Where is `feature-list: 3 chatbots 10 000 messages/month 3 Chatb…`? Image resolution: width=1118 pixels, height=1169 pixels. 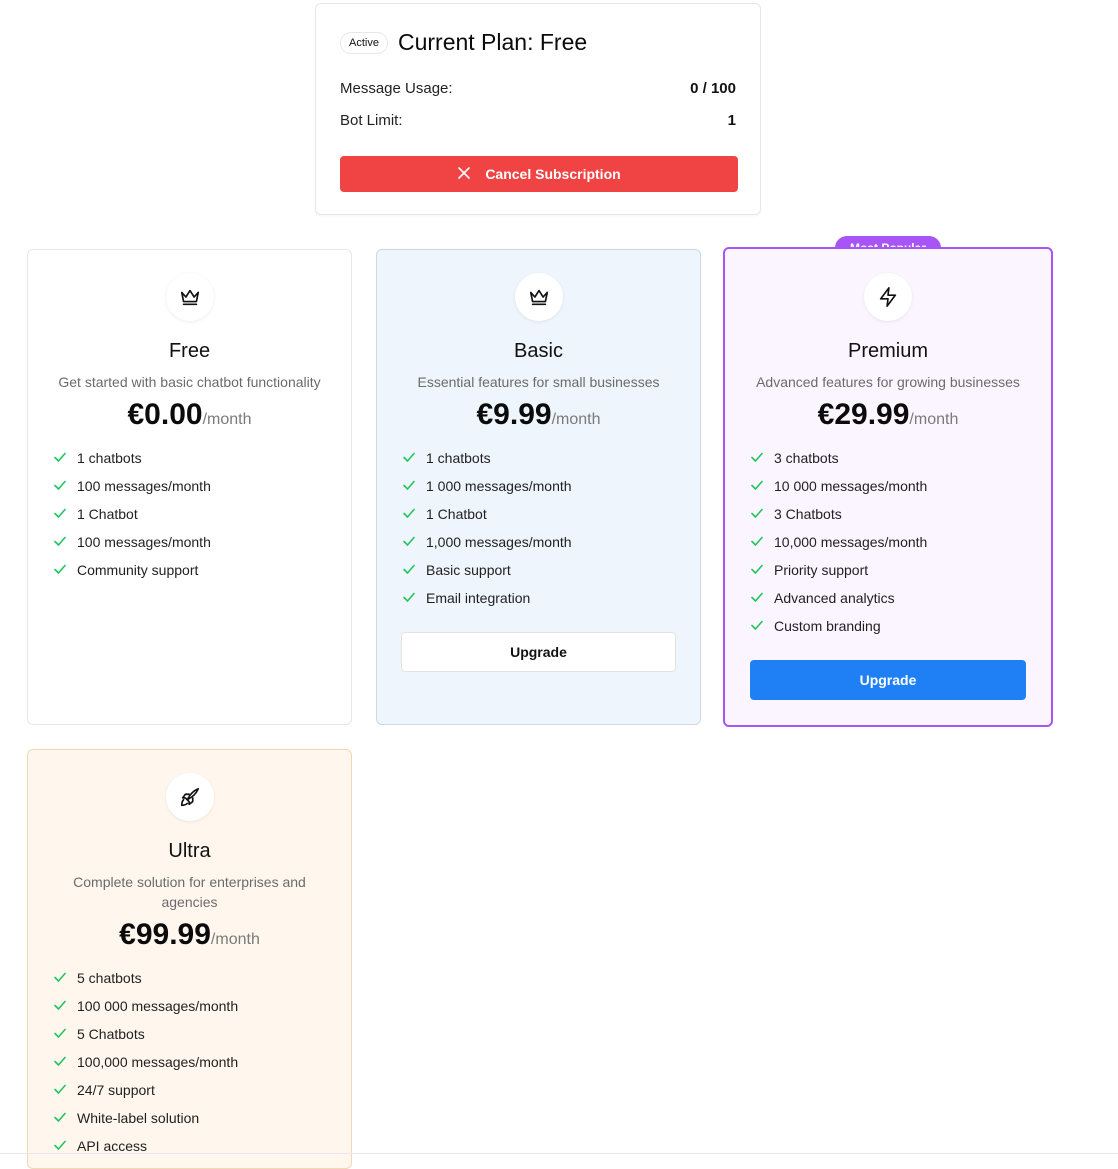 feature-list: 3 chatbots 10 000 messages/month 3 Chatb… is located at coordinates (890, 542).